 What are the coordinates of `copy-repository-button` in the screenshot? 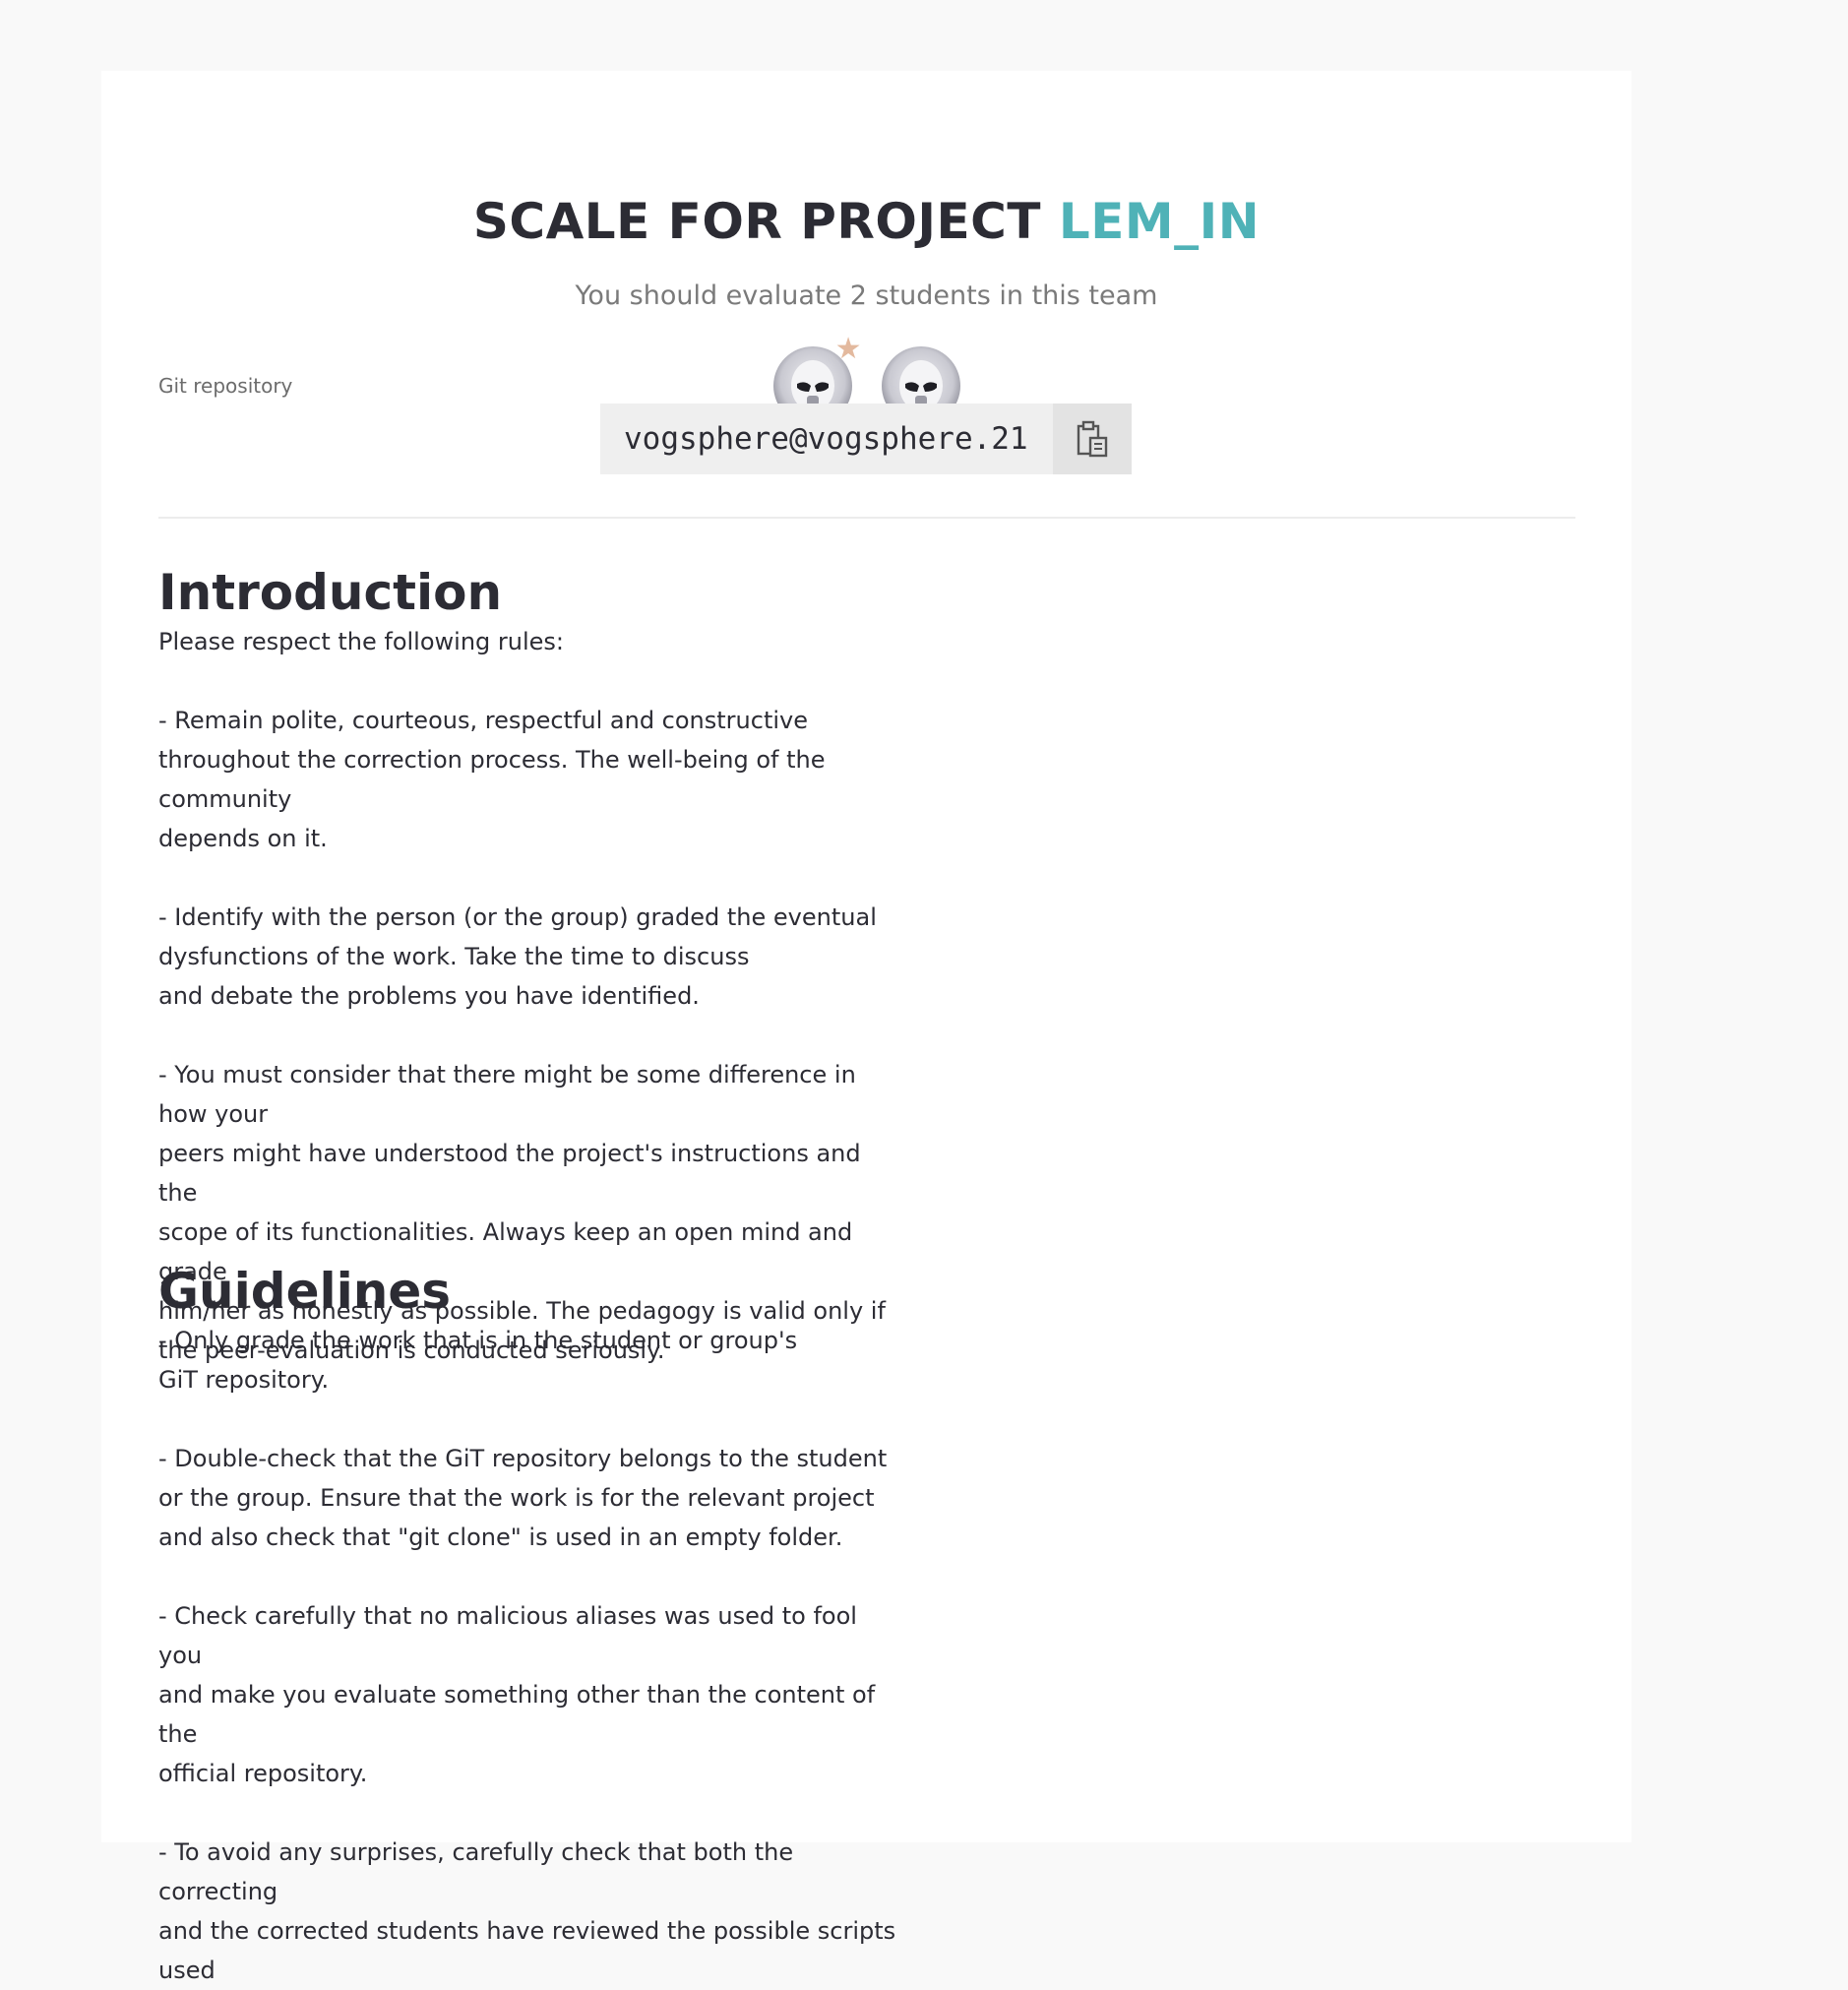 It's located at (1092, 439).